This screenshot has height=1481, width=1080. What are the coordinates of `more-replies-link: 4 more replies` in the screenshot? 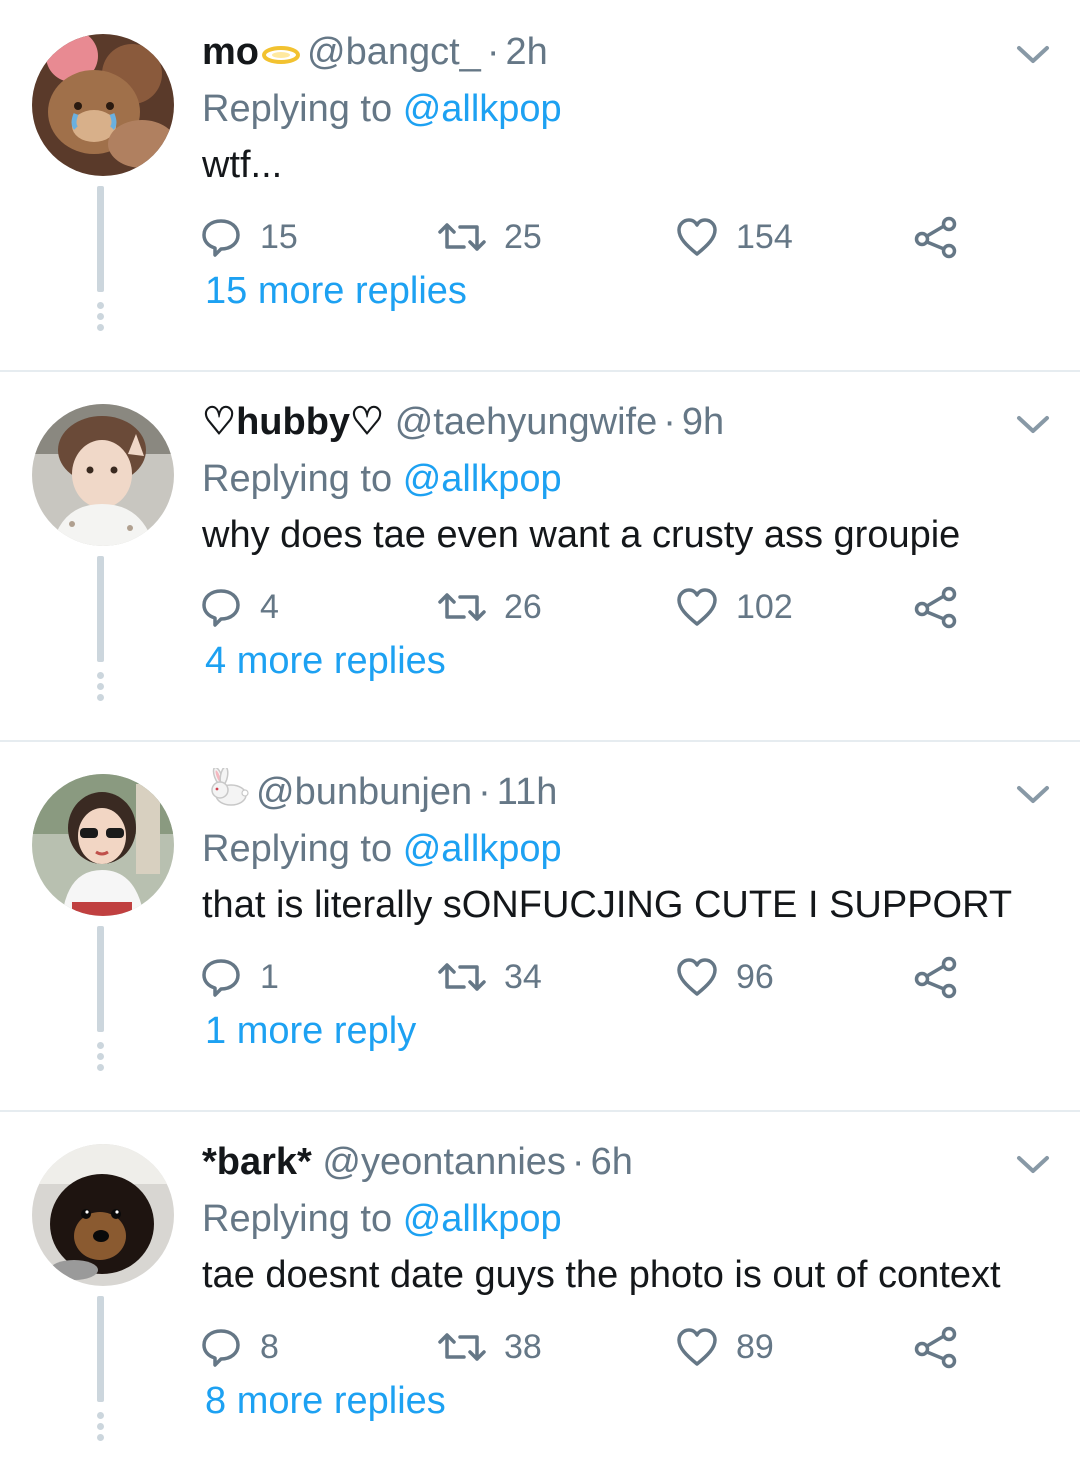 It's located at (325, 661).